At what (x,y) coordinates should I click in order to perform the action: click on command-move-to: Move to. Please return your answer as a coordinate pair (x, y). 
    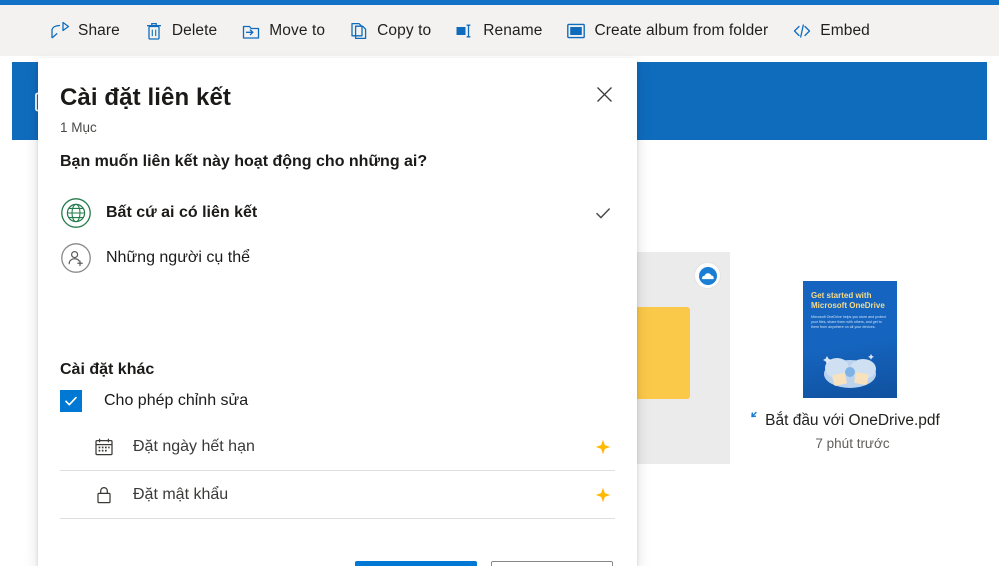
    Looking at the image, I should click on (283, 31).